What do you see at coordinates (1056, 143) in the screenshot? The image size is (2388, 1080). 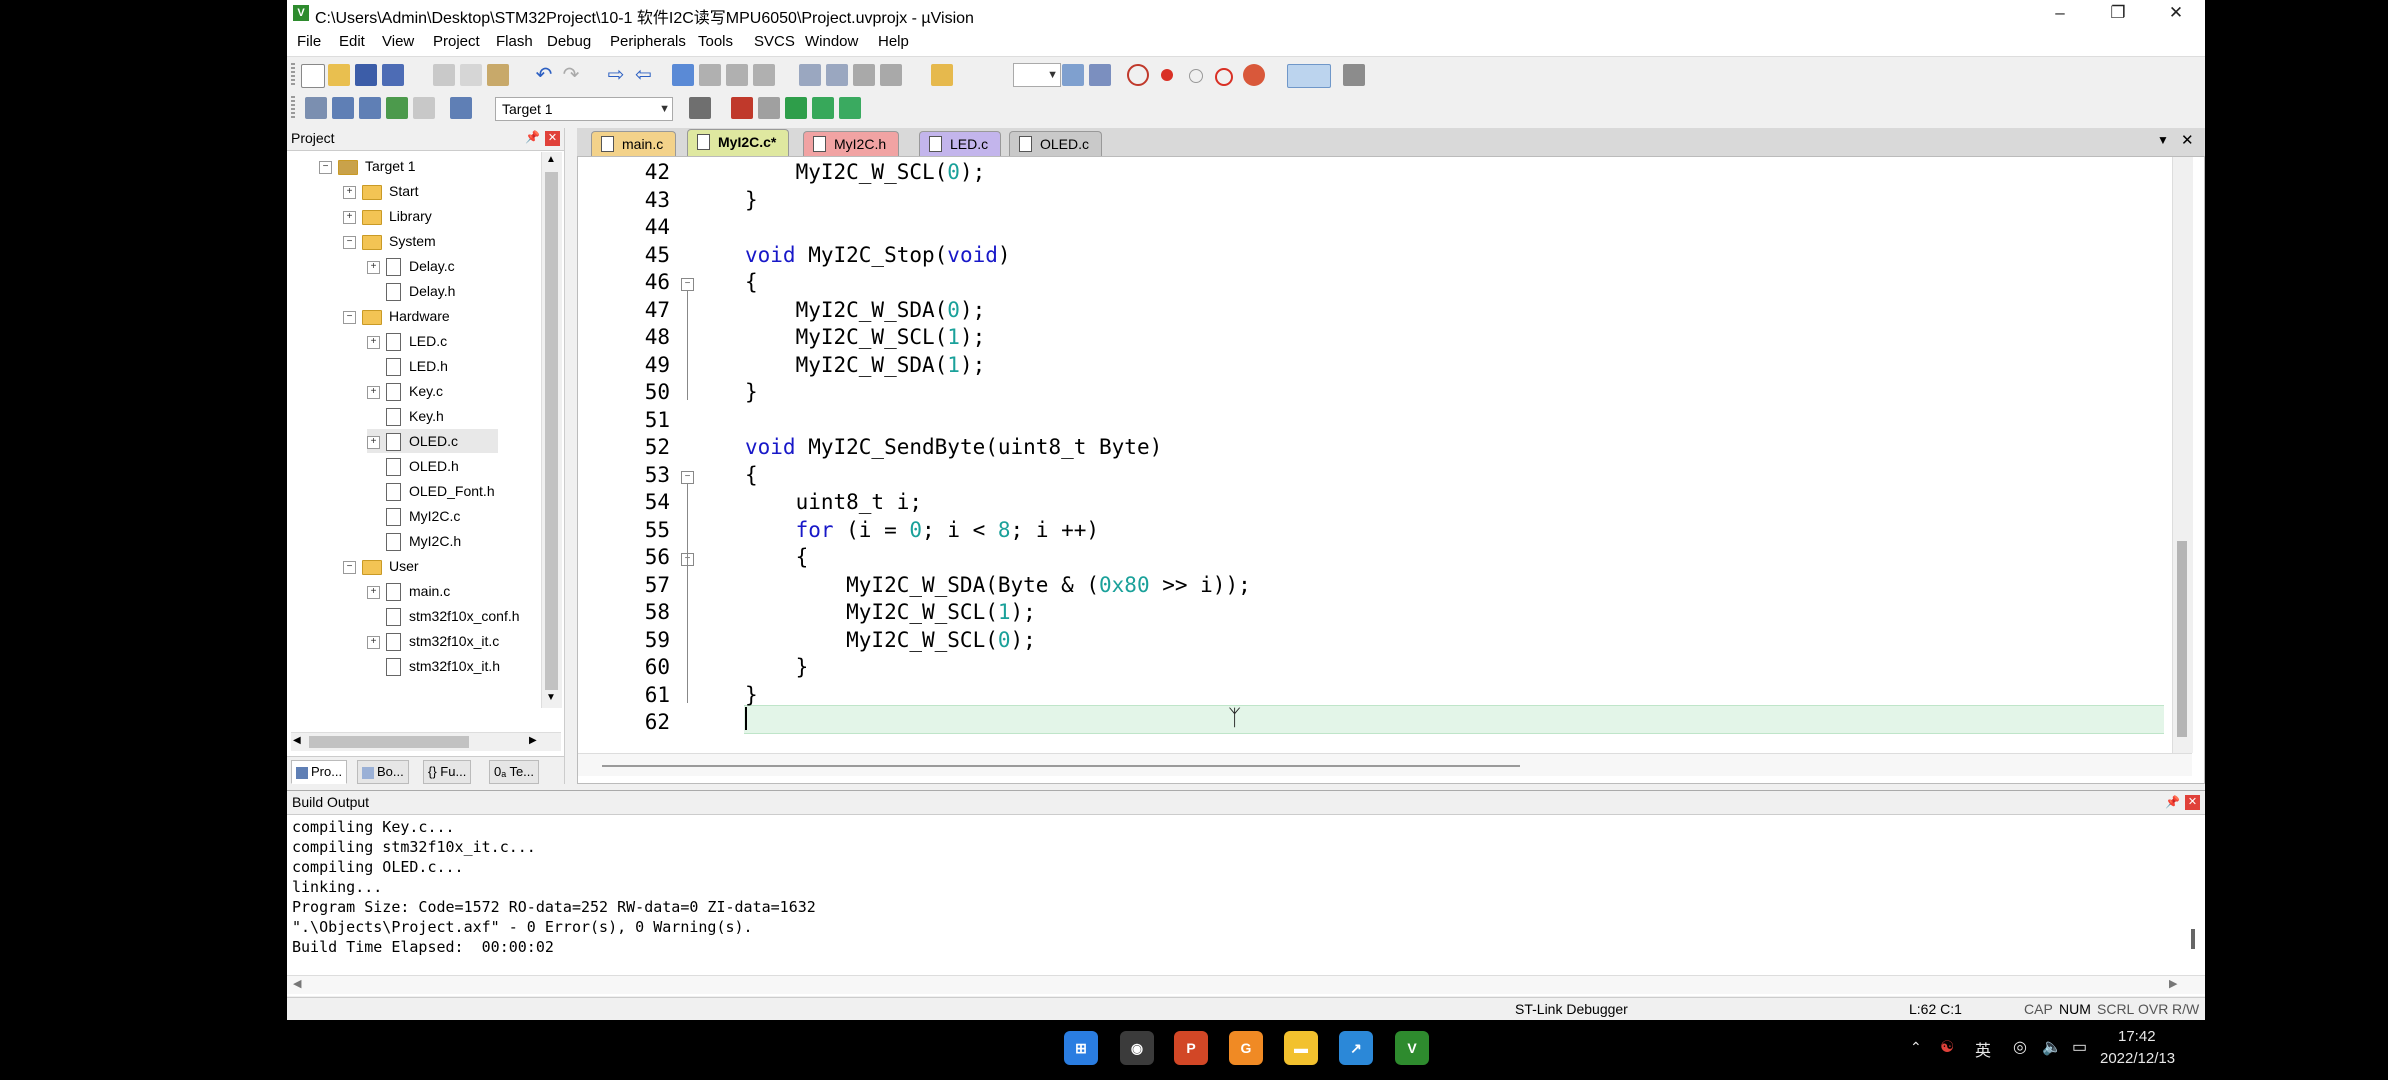 I see `editor-tab: OLED.c` at bounding box center [1056, 143].